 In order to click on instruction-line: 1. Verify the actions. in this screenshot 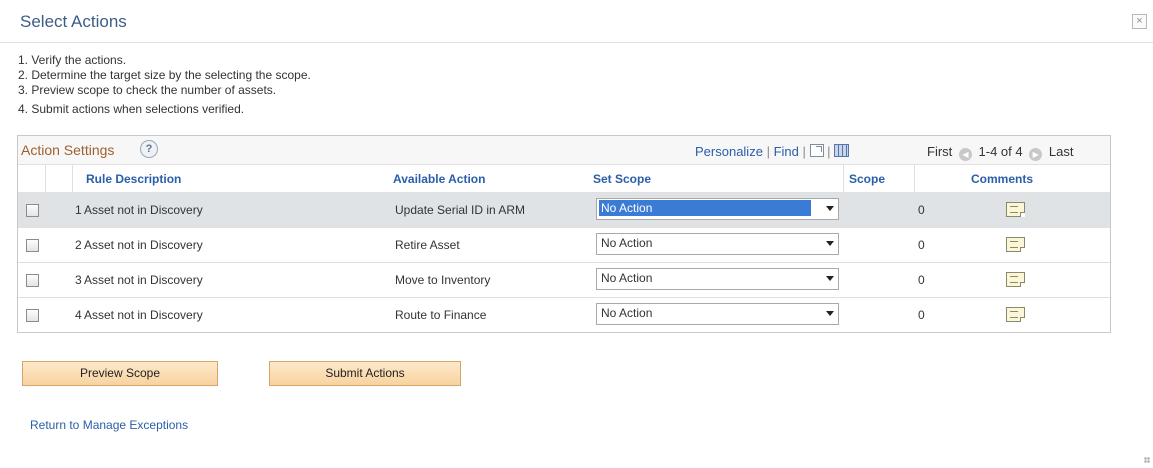, I will do `click(72, 60)`.